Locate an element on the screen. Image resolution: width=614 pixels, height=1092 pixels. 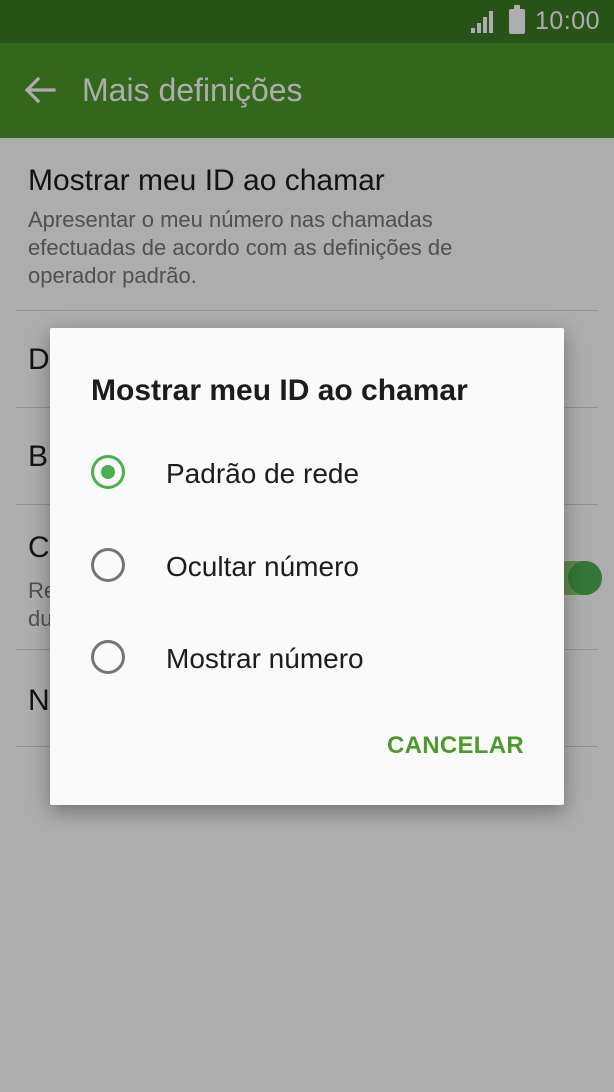
radio-label: Padrão de rede is located at coordinates (263, 473).